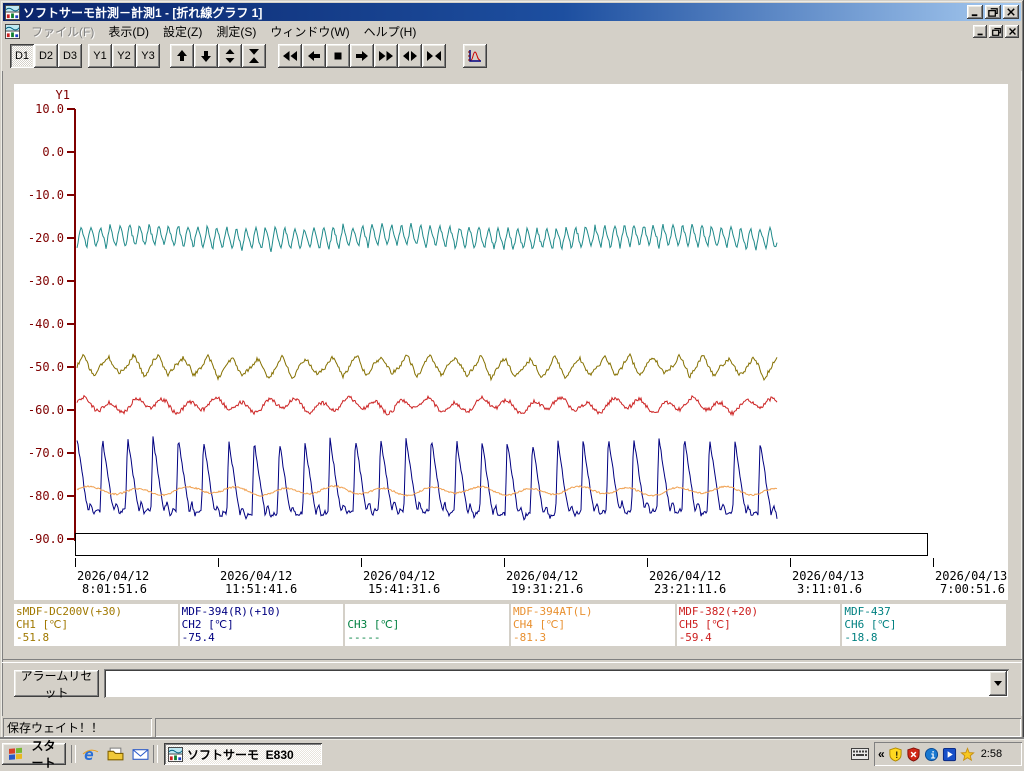 This screenshot has height=771, width=1024. I want to click on legend-name: MDF-394AT(L), so click(553, 611).